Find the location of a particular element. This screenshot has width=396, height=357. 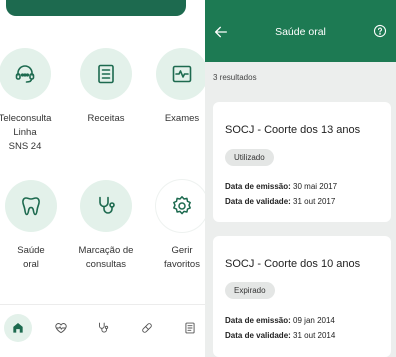

emission-date: Data de emissão: 30 mai 2017 is located at coordinates (281, 186).